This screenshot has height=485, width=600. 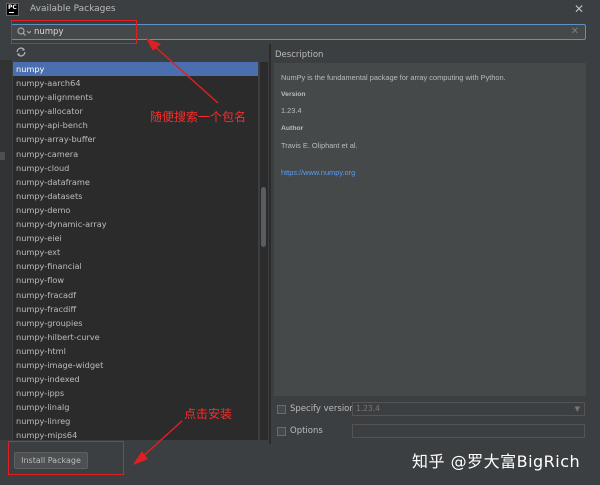 What do you see at coordinates (496, 461) in the screenshot?
I see `zhihu-watermark: 知乎 @罗大富BigRich` at bounding box center [496, 461].